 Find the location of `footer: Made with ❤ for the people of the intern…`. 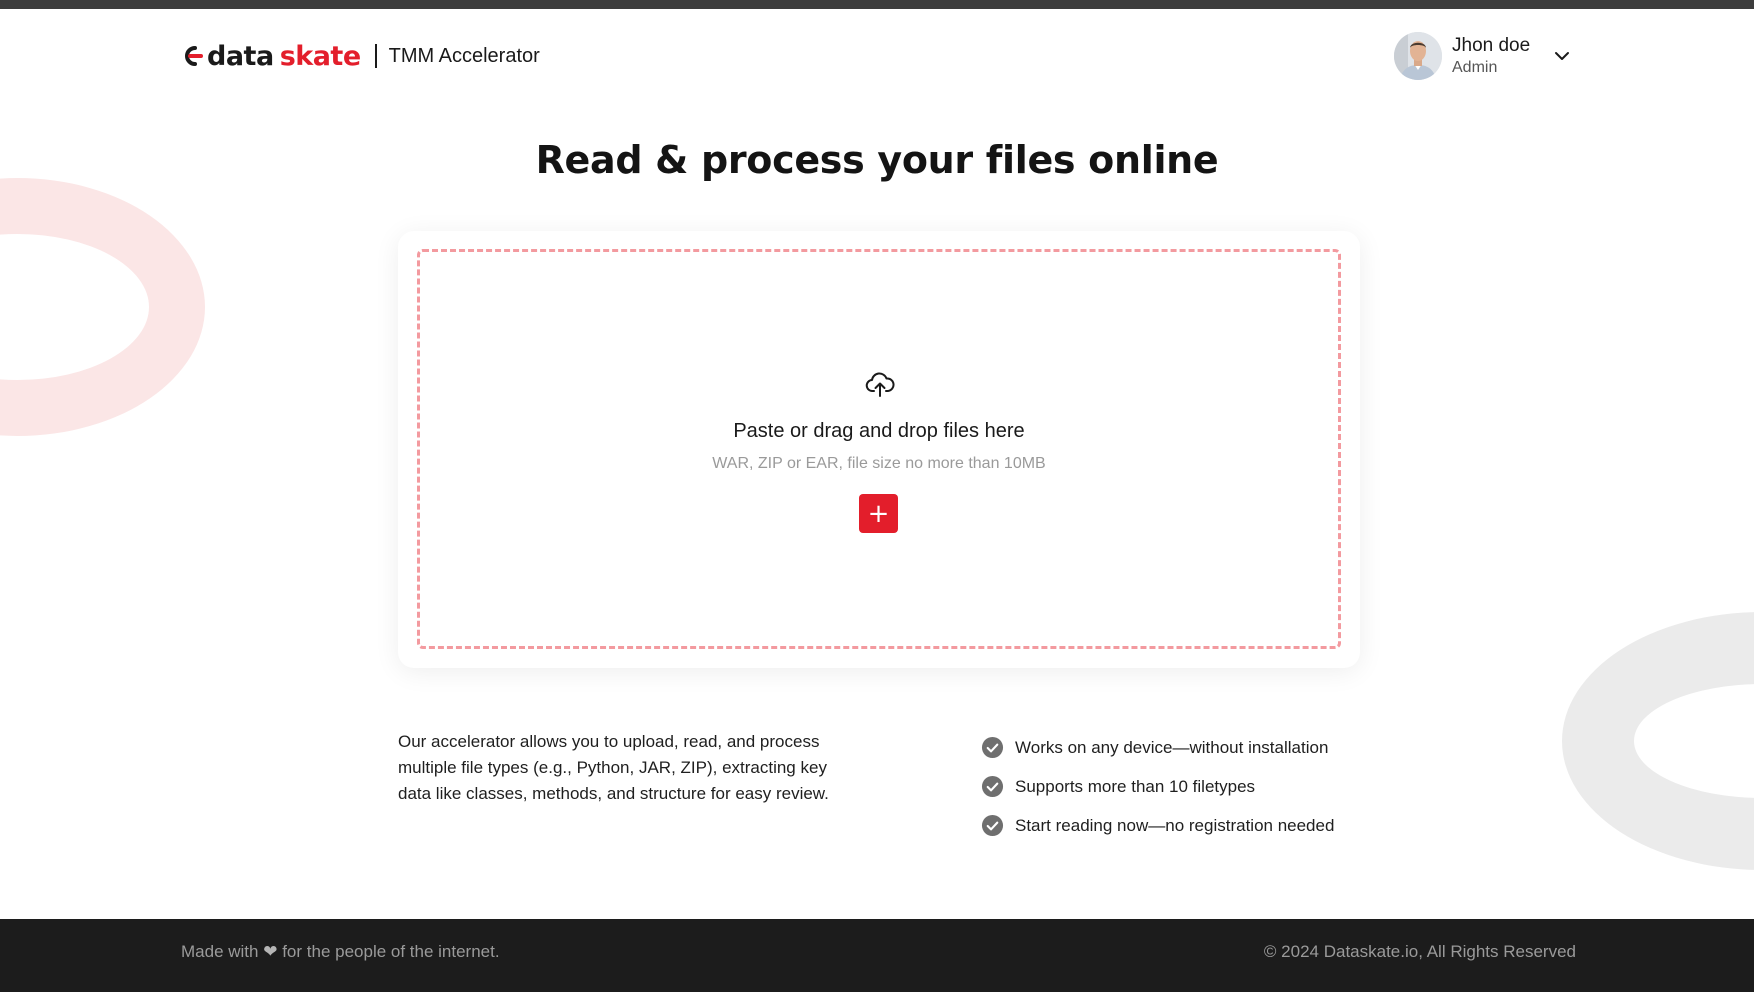

footer: Made with ❤ for the people of the intern… is located at coordinates (877, 955).